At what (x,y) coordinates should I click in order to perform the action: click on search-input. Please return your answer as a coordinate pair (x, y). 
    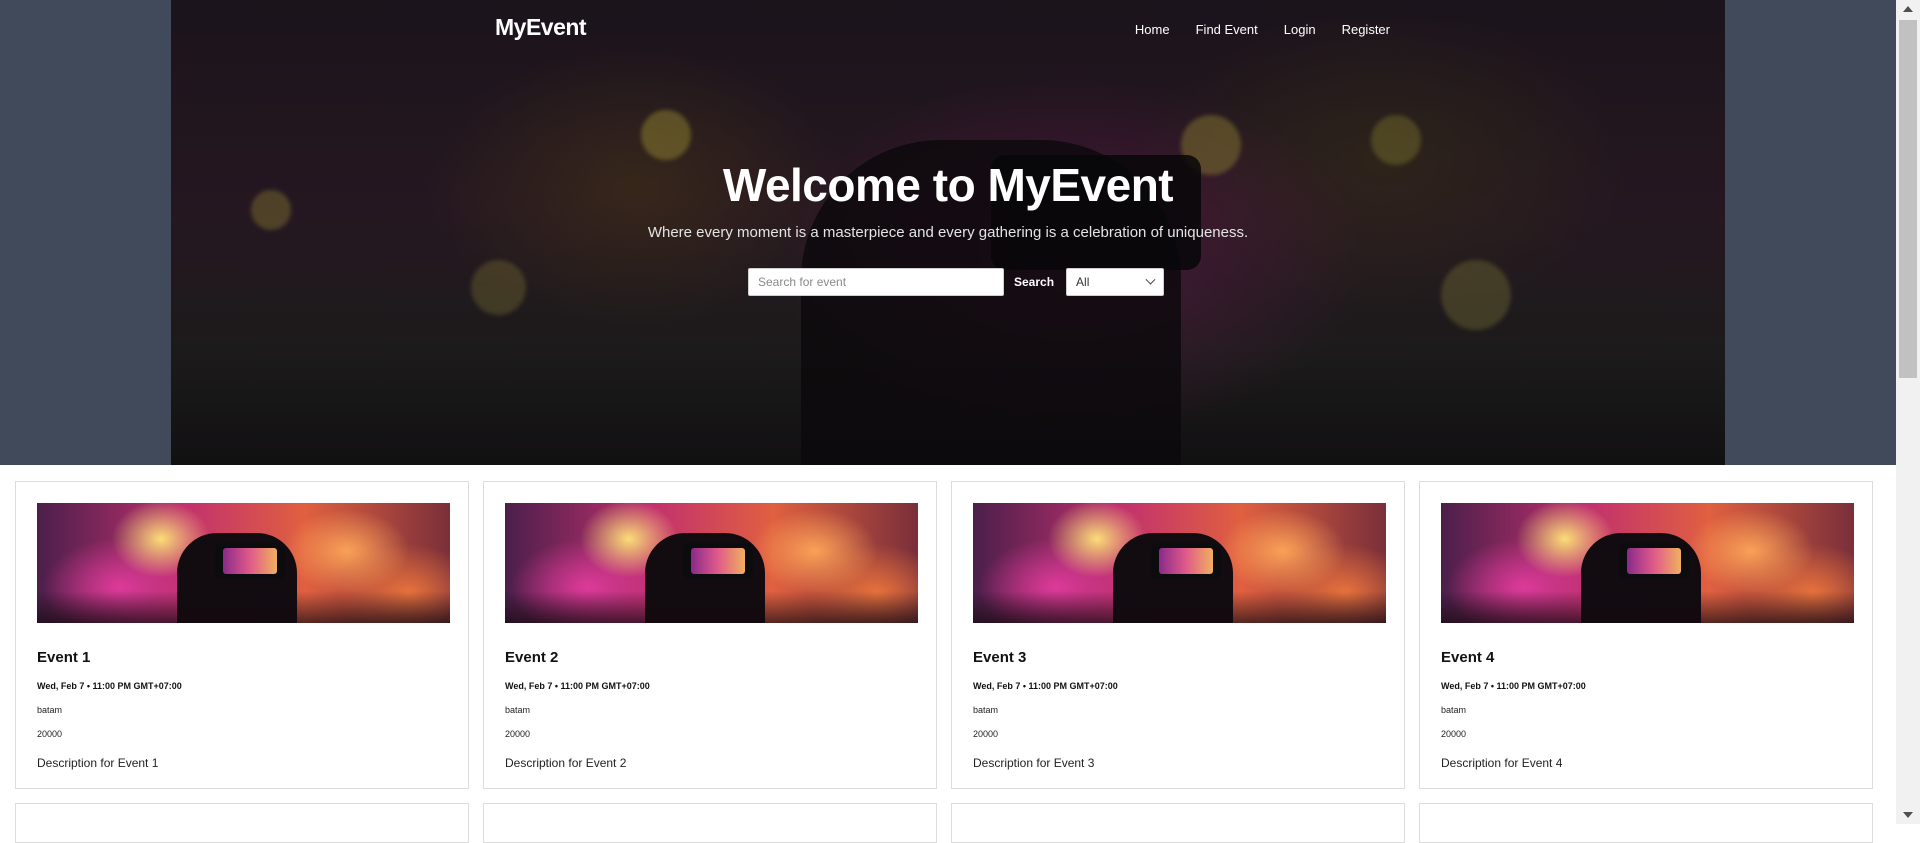
    Looking at the image, I should click on (876, 282).